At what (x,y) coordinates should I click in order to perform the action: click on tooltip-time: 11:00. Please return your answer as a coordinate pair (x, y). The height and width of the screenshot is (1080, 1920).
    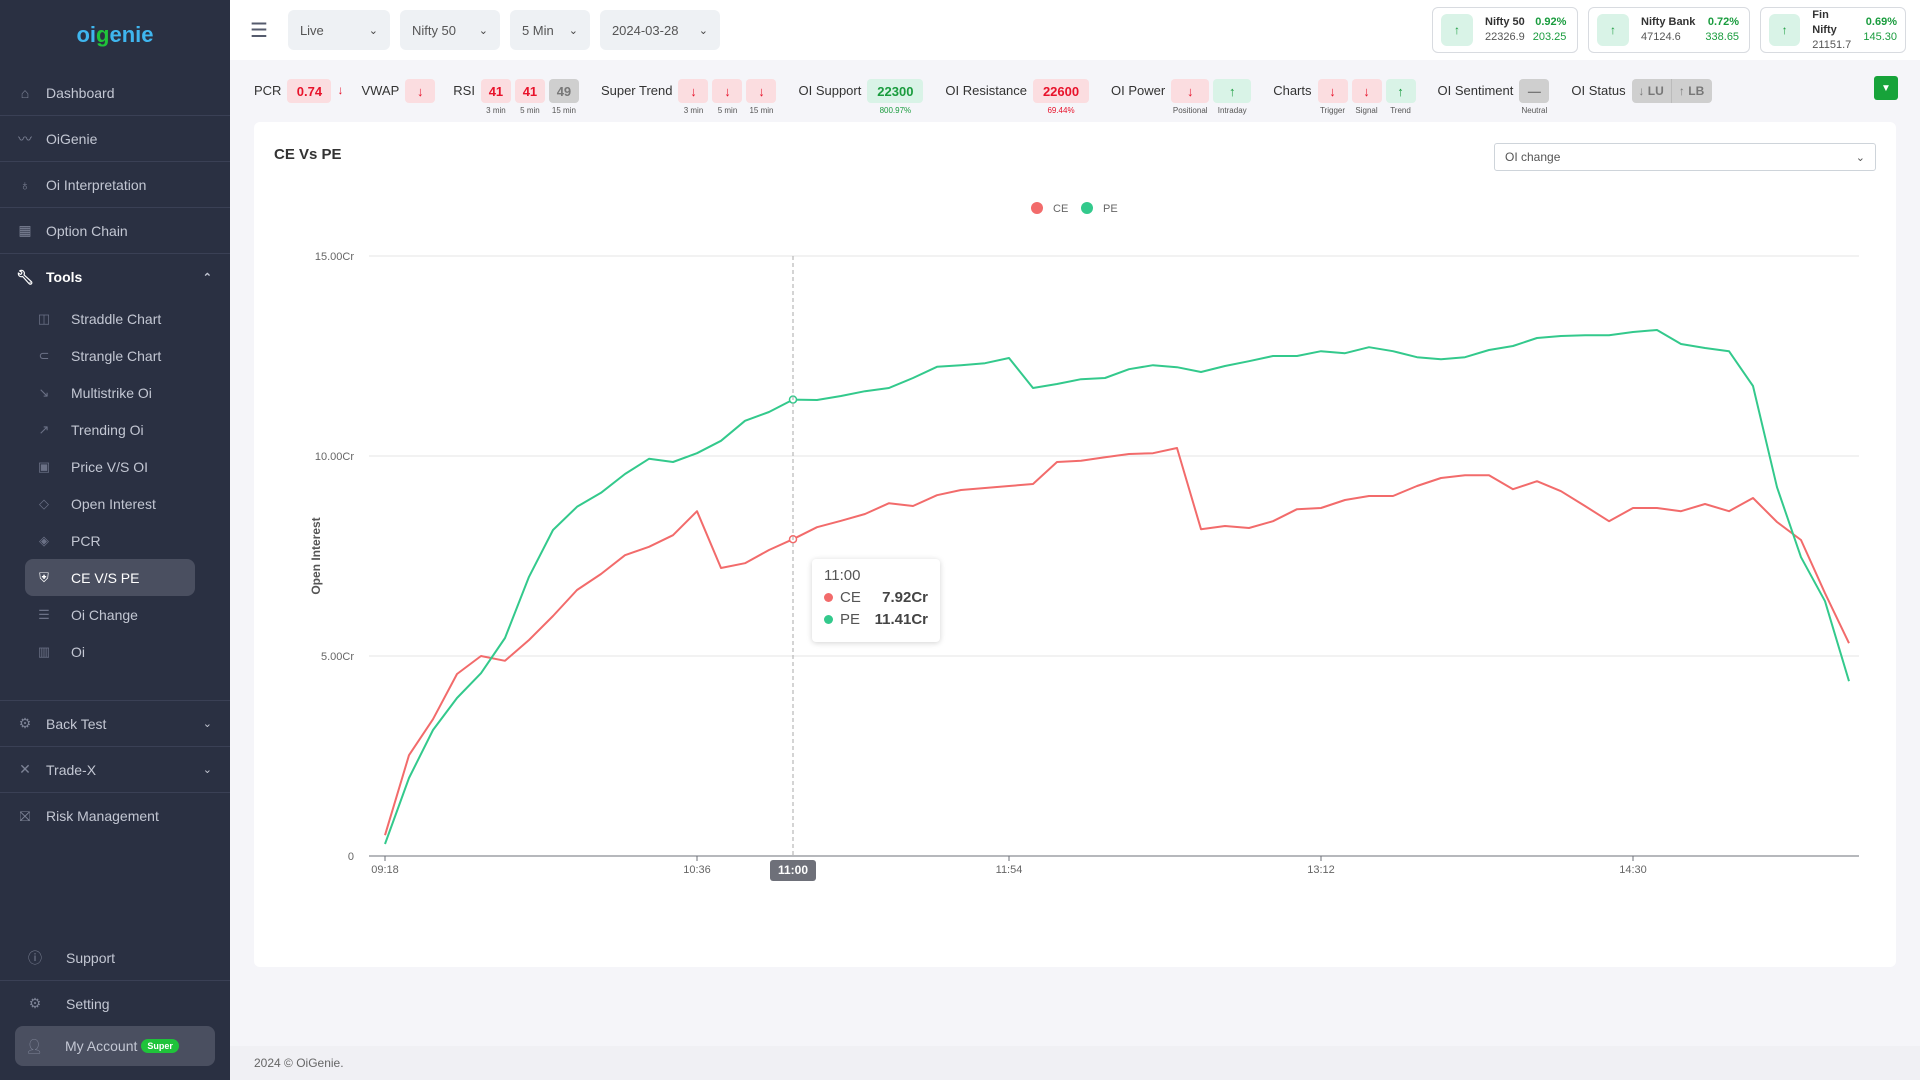
    Looking at the image, I should click on (842, 575).